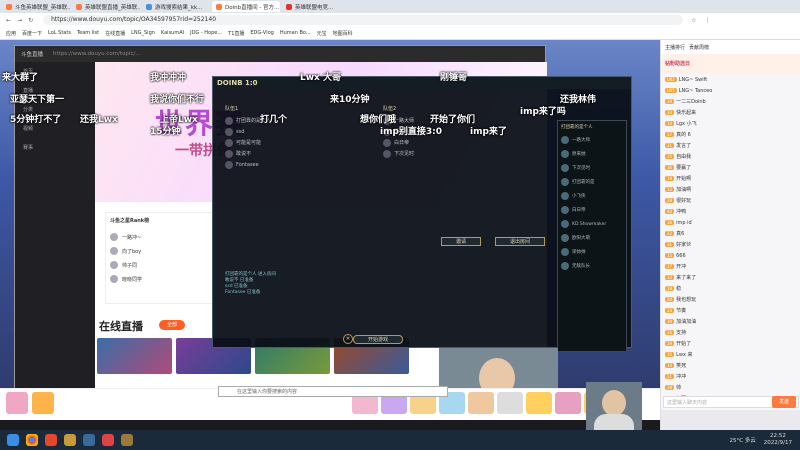 The image size is (800, 450). I want to click on friend-row: KD.Showmaker, so click(592, 224).